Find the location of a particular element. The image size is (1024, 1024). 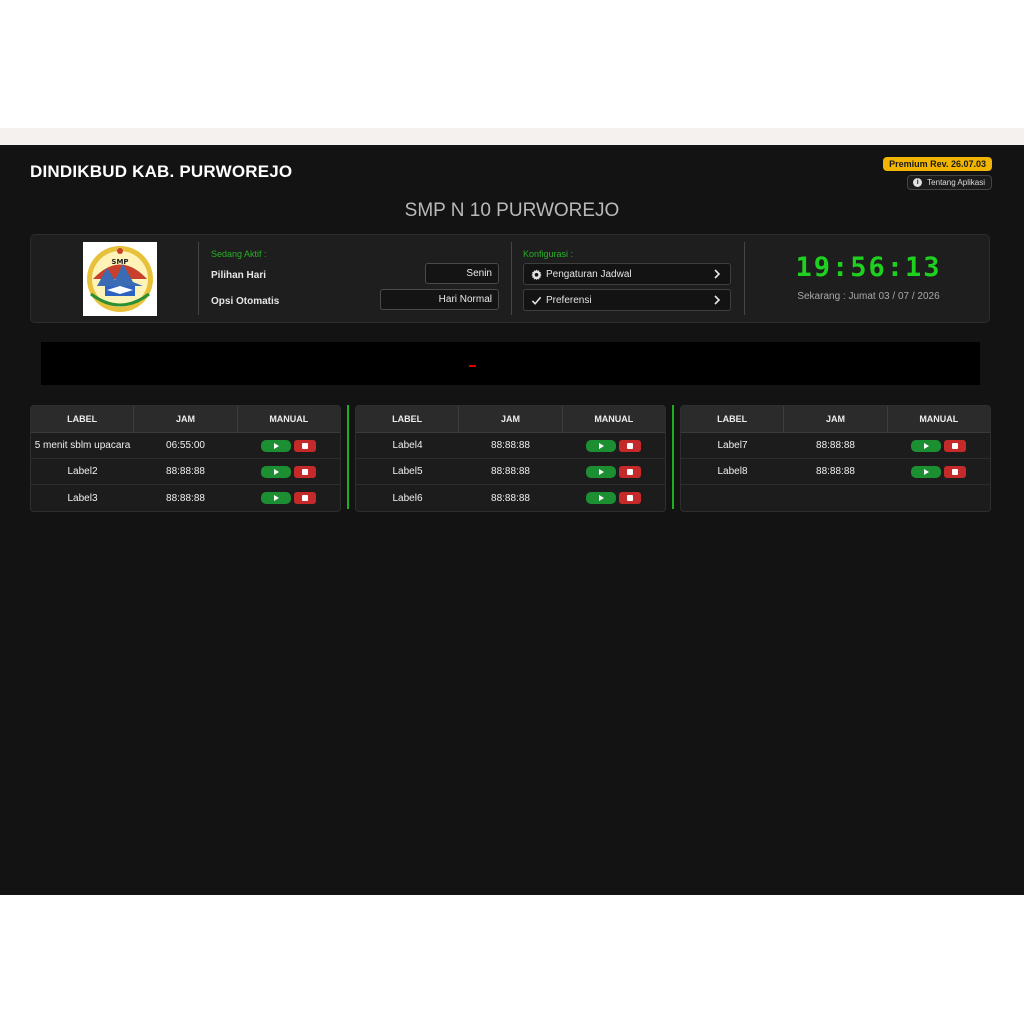

table-row: Label4 88:88:88 is located at coordinates (510, 446).